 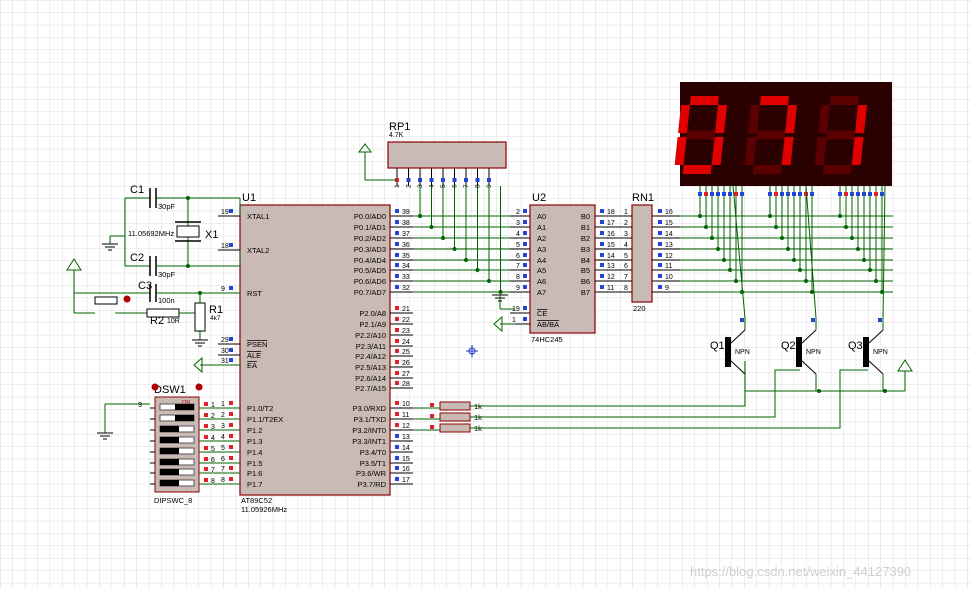 I want to click on c2-ref-label: C2, so click(x=137, y=258).